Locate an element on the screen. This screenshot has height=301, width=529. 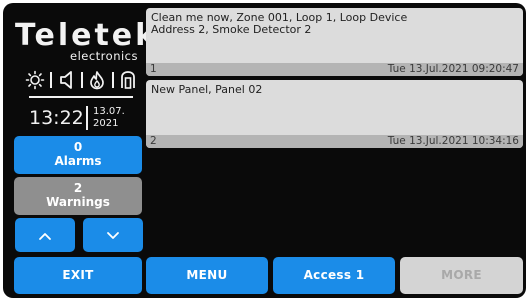
exit-button: EXIT is located at coordinates (78, 275).